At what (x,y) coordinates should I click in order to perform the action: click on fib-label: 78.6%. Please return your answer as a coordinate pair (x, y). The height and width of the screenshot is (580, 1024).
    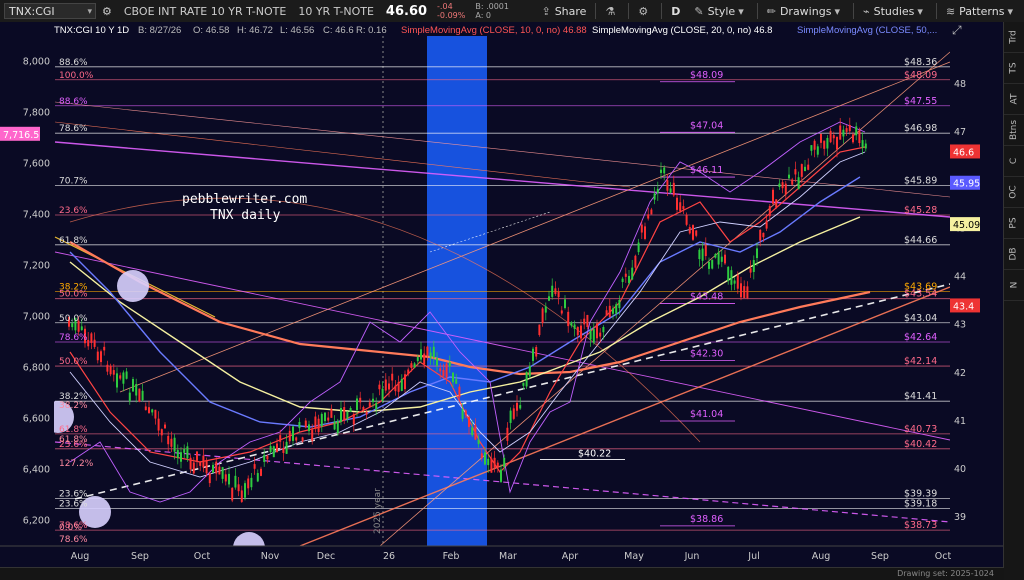
    Looking at the image, I should click on (73, 338).